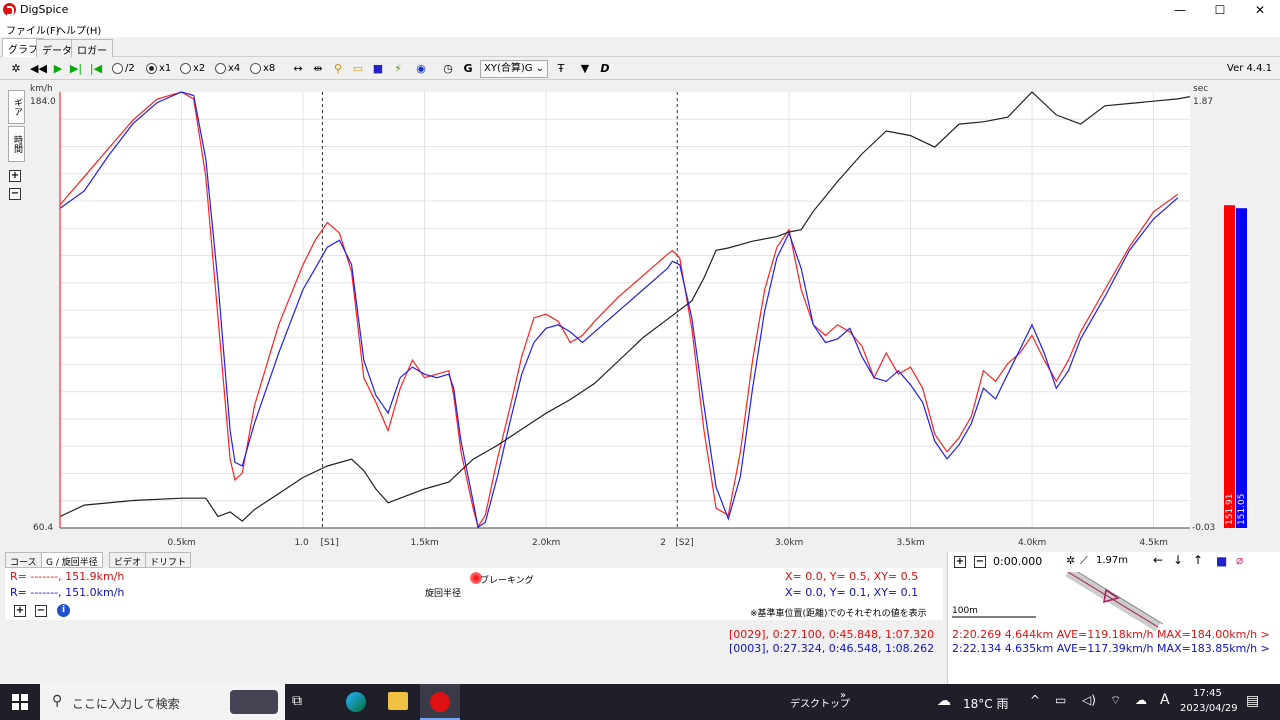 The width and height of the screenshot is (1280, 720). I want to click on digspice-app-icon, so click(440, 702).